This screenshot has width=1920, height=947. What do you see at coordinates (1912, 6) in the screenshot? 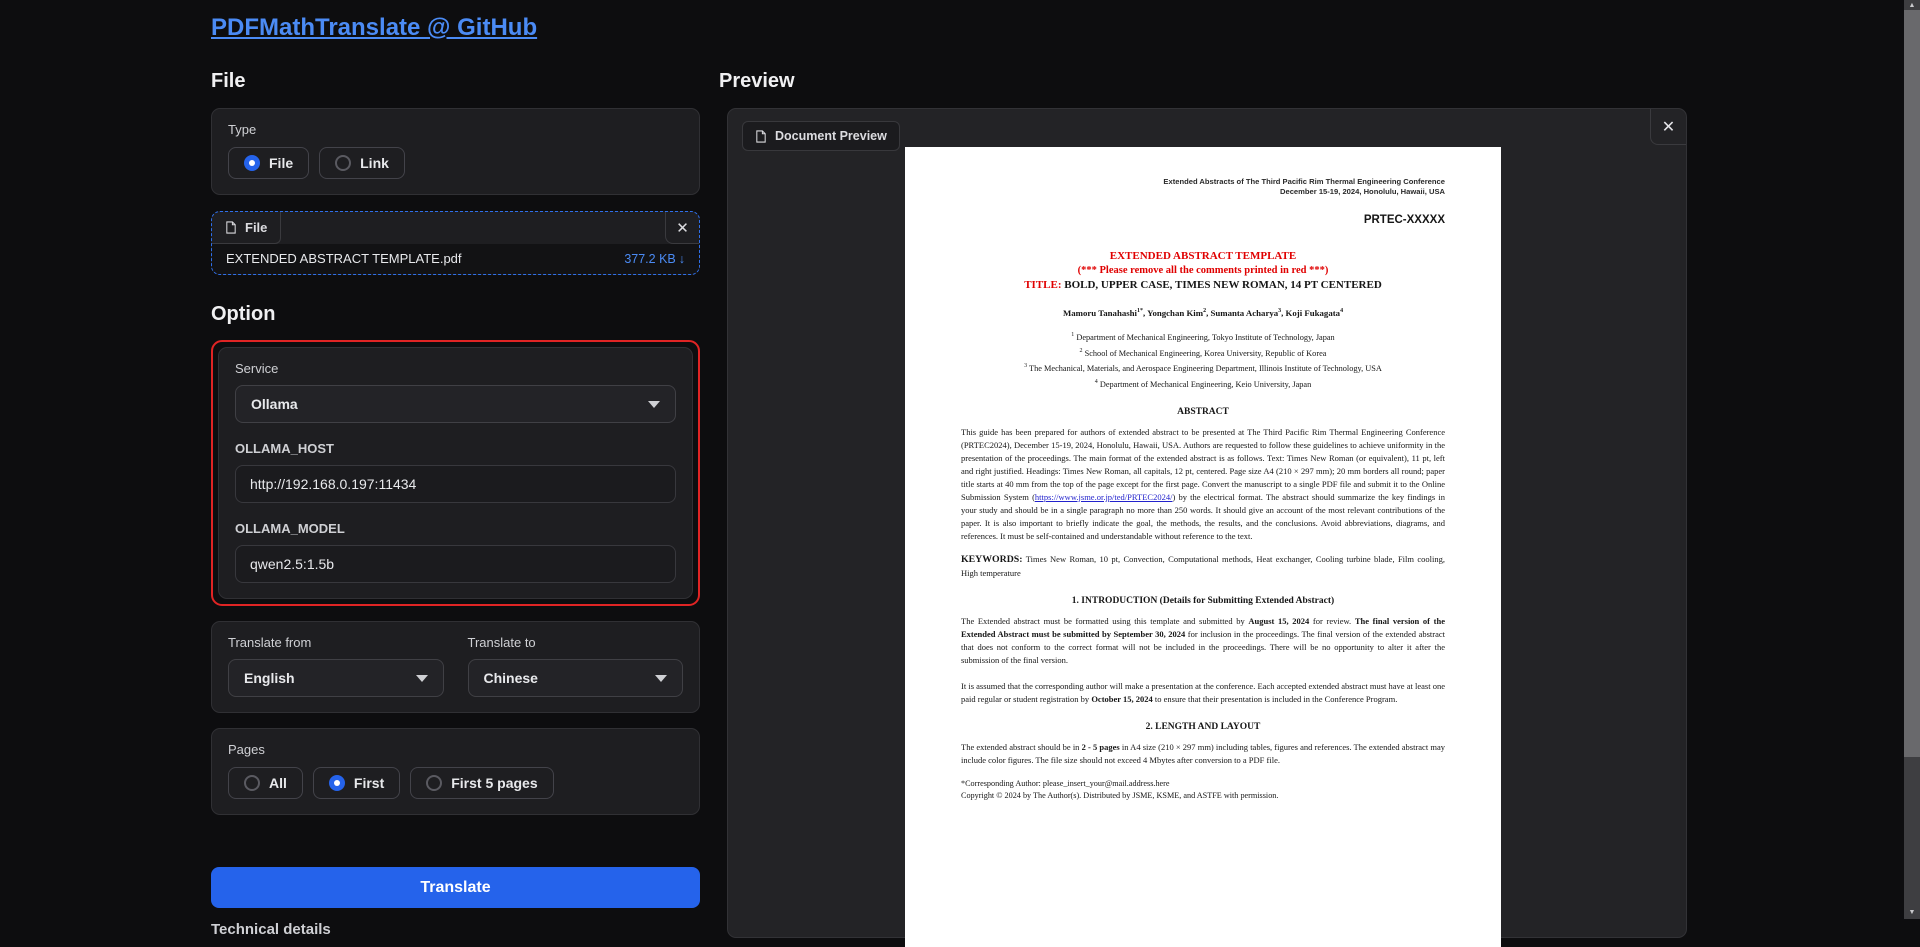
I see `scrollbar-up-icon: ▲` at bounding box center [1912, 6].